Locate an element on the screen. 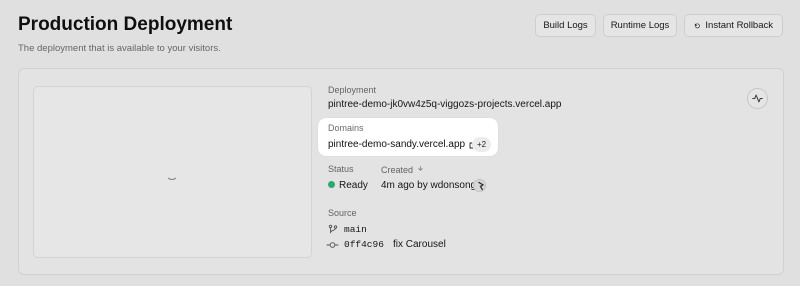  runtime-logs-label: Runtime Logs is located at coordinates (640, 25).